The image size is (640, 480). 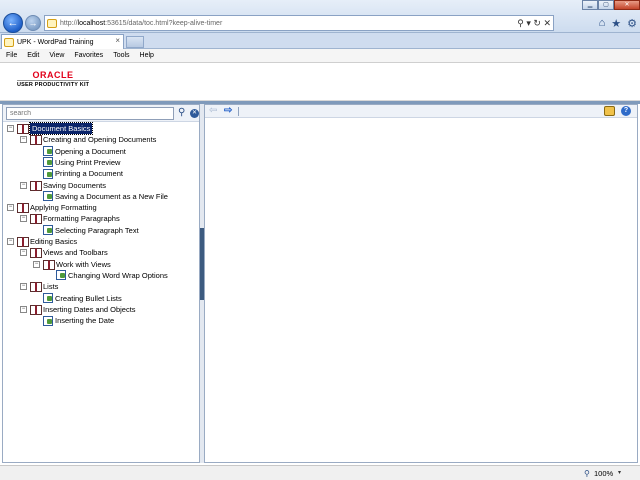 What do you see at coordinates (97, 230) in the screenshot?
I see `toc-node-label: Selecting Paragraph Text` at bounding box center [97, 230].